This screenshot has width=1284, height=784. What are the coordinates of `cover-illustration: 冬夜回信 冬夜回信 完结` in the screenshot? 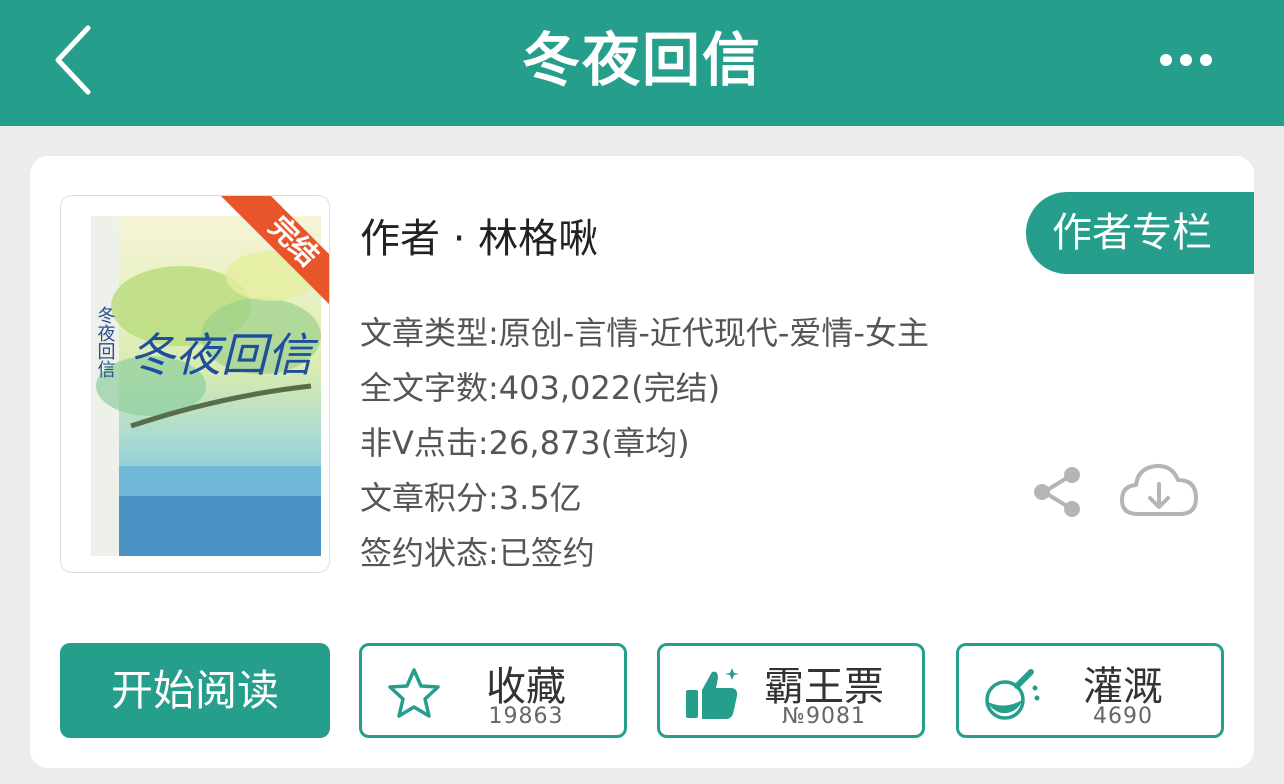 It's located at (195, 384).